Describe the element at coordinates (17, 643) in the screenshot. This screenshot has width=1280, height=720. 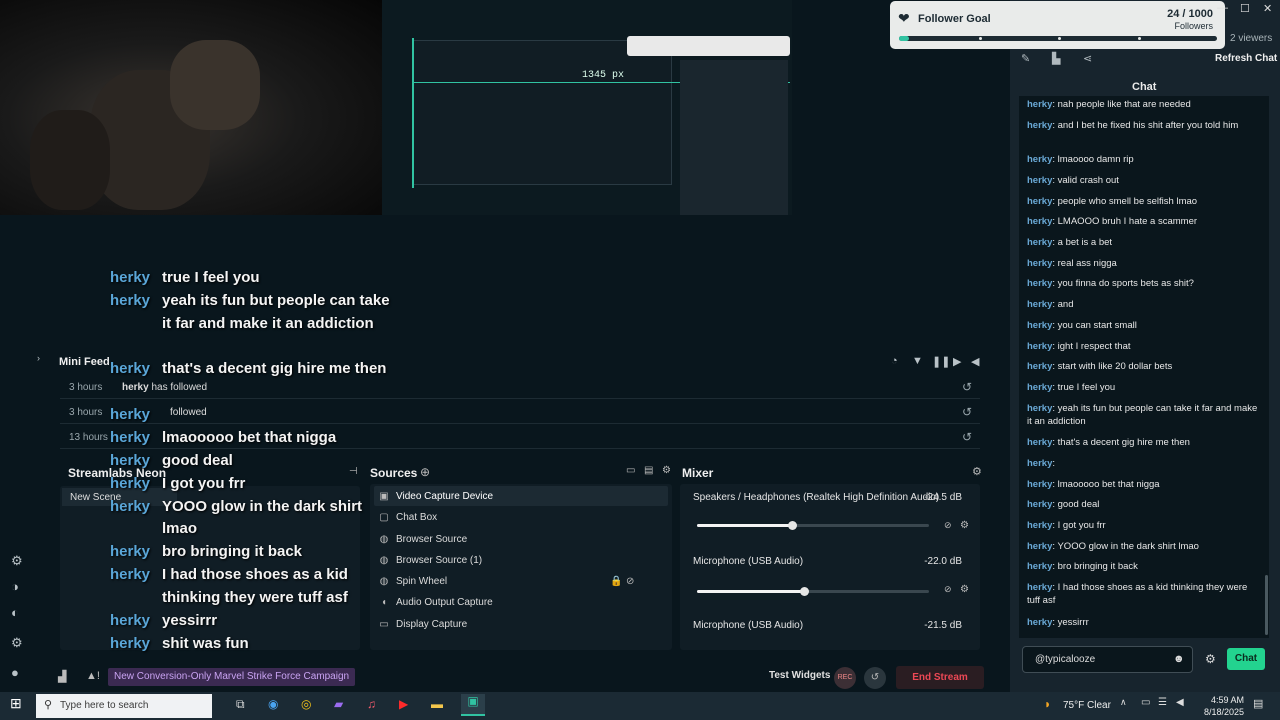
I see `settings-icon: ⚙` at that location.